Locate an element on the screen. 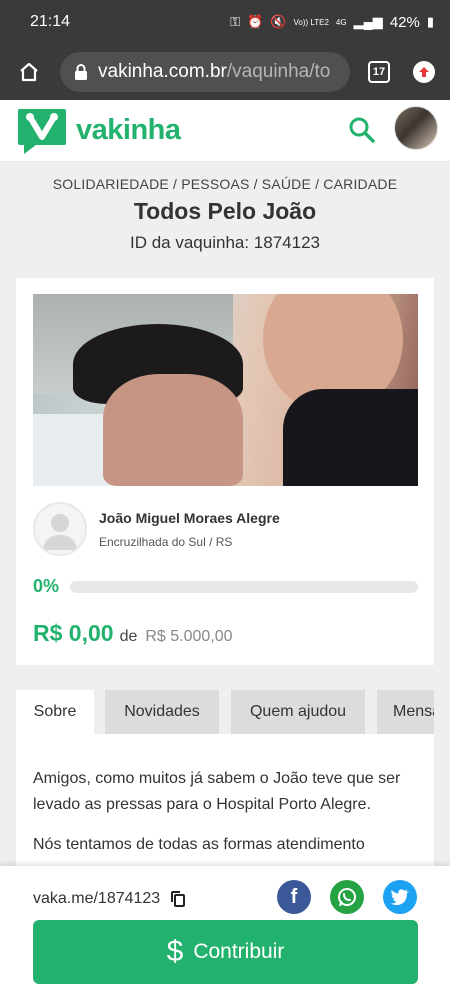  tab-quem-ajudou: Quem ajudou is located at coordinates (298, 712).